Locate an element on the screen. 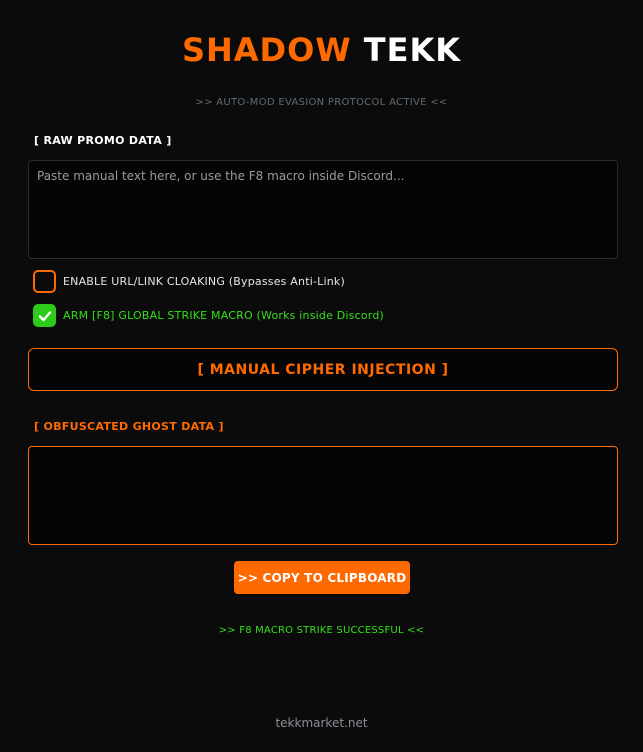 The width and height of the screenshot is (643, 752). title-shadow: SHADOW is located at coordinates (266, 50).